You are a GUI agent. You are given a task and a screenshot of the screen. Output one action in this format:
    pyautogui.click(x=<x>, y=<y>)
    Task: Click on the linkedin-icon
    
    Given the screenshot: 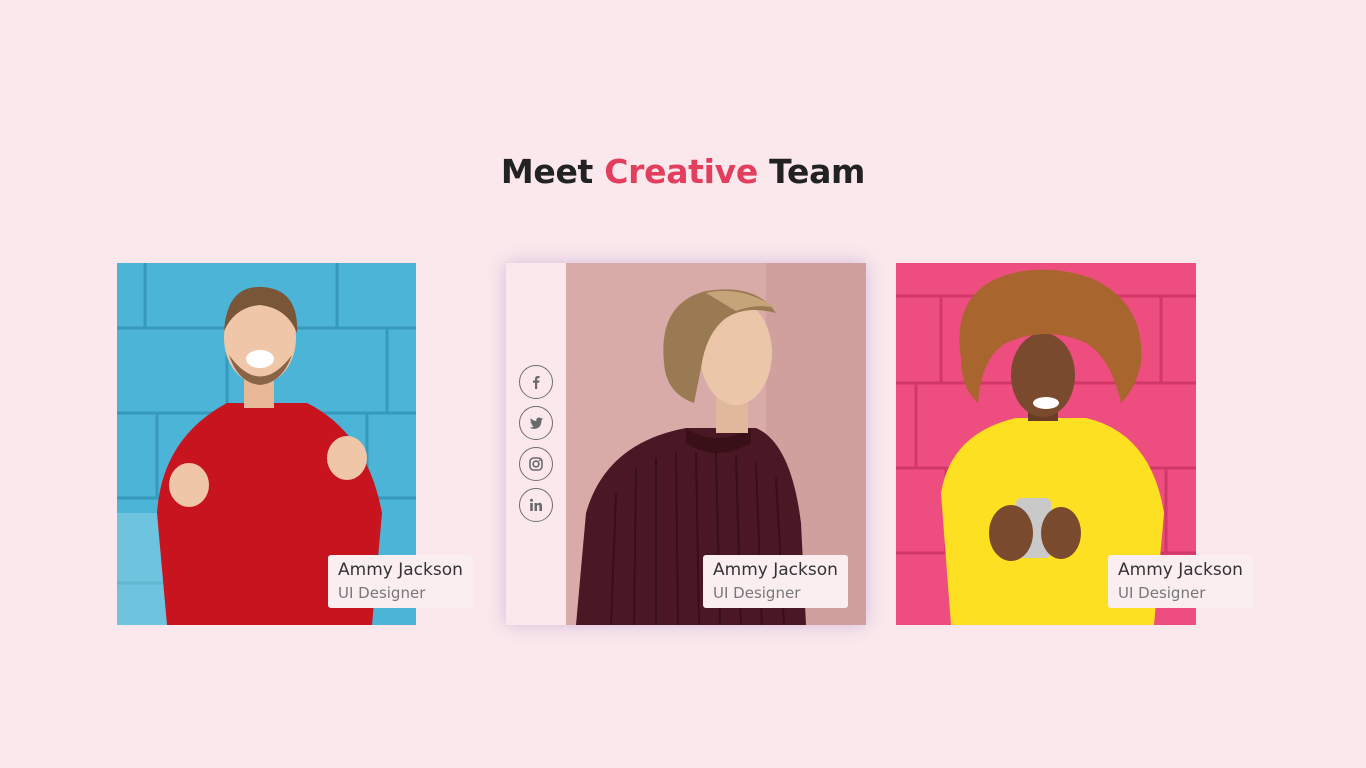 What is the action you would take?
    pyautogui.click(x=536, y=505)
    